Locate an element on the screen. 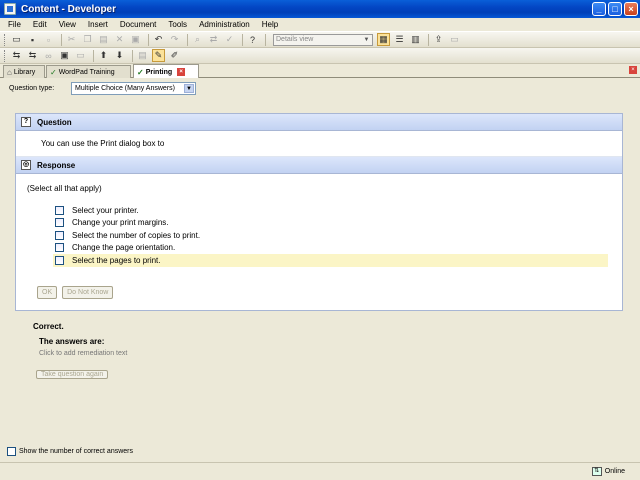 The width and height of the screenshot is (640, 480). print-icon: ▫ is located at coordinates (48, 39).